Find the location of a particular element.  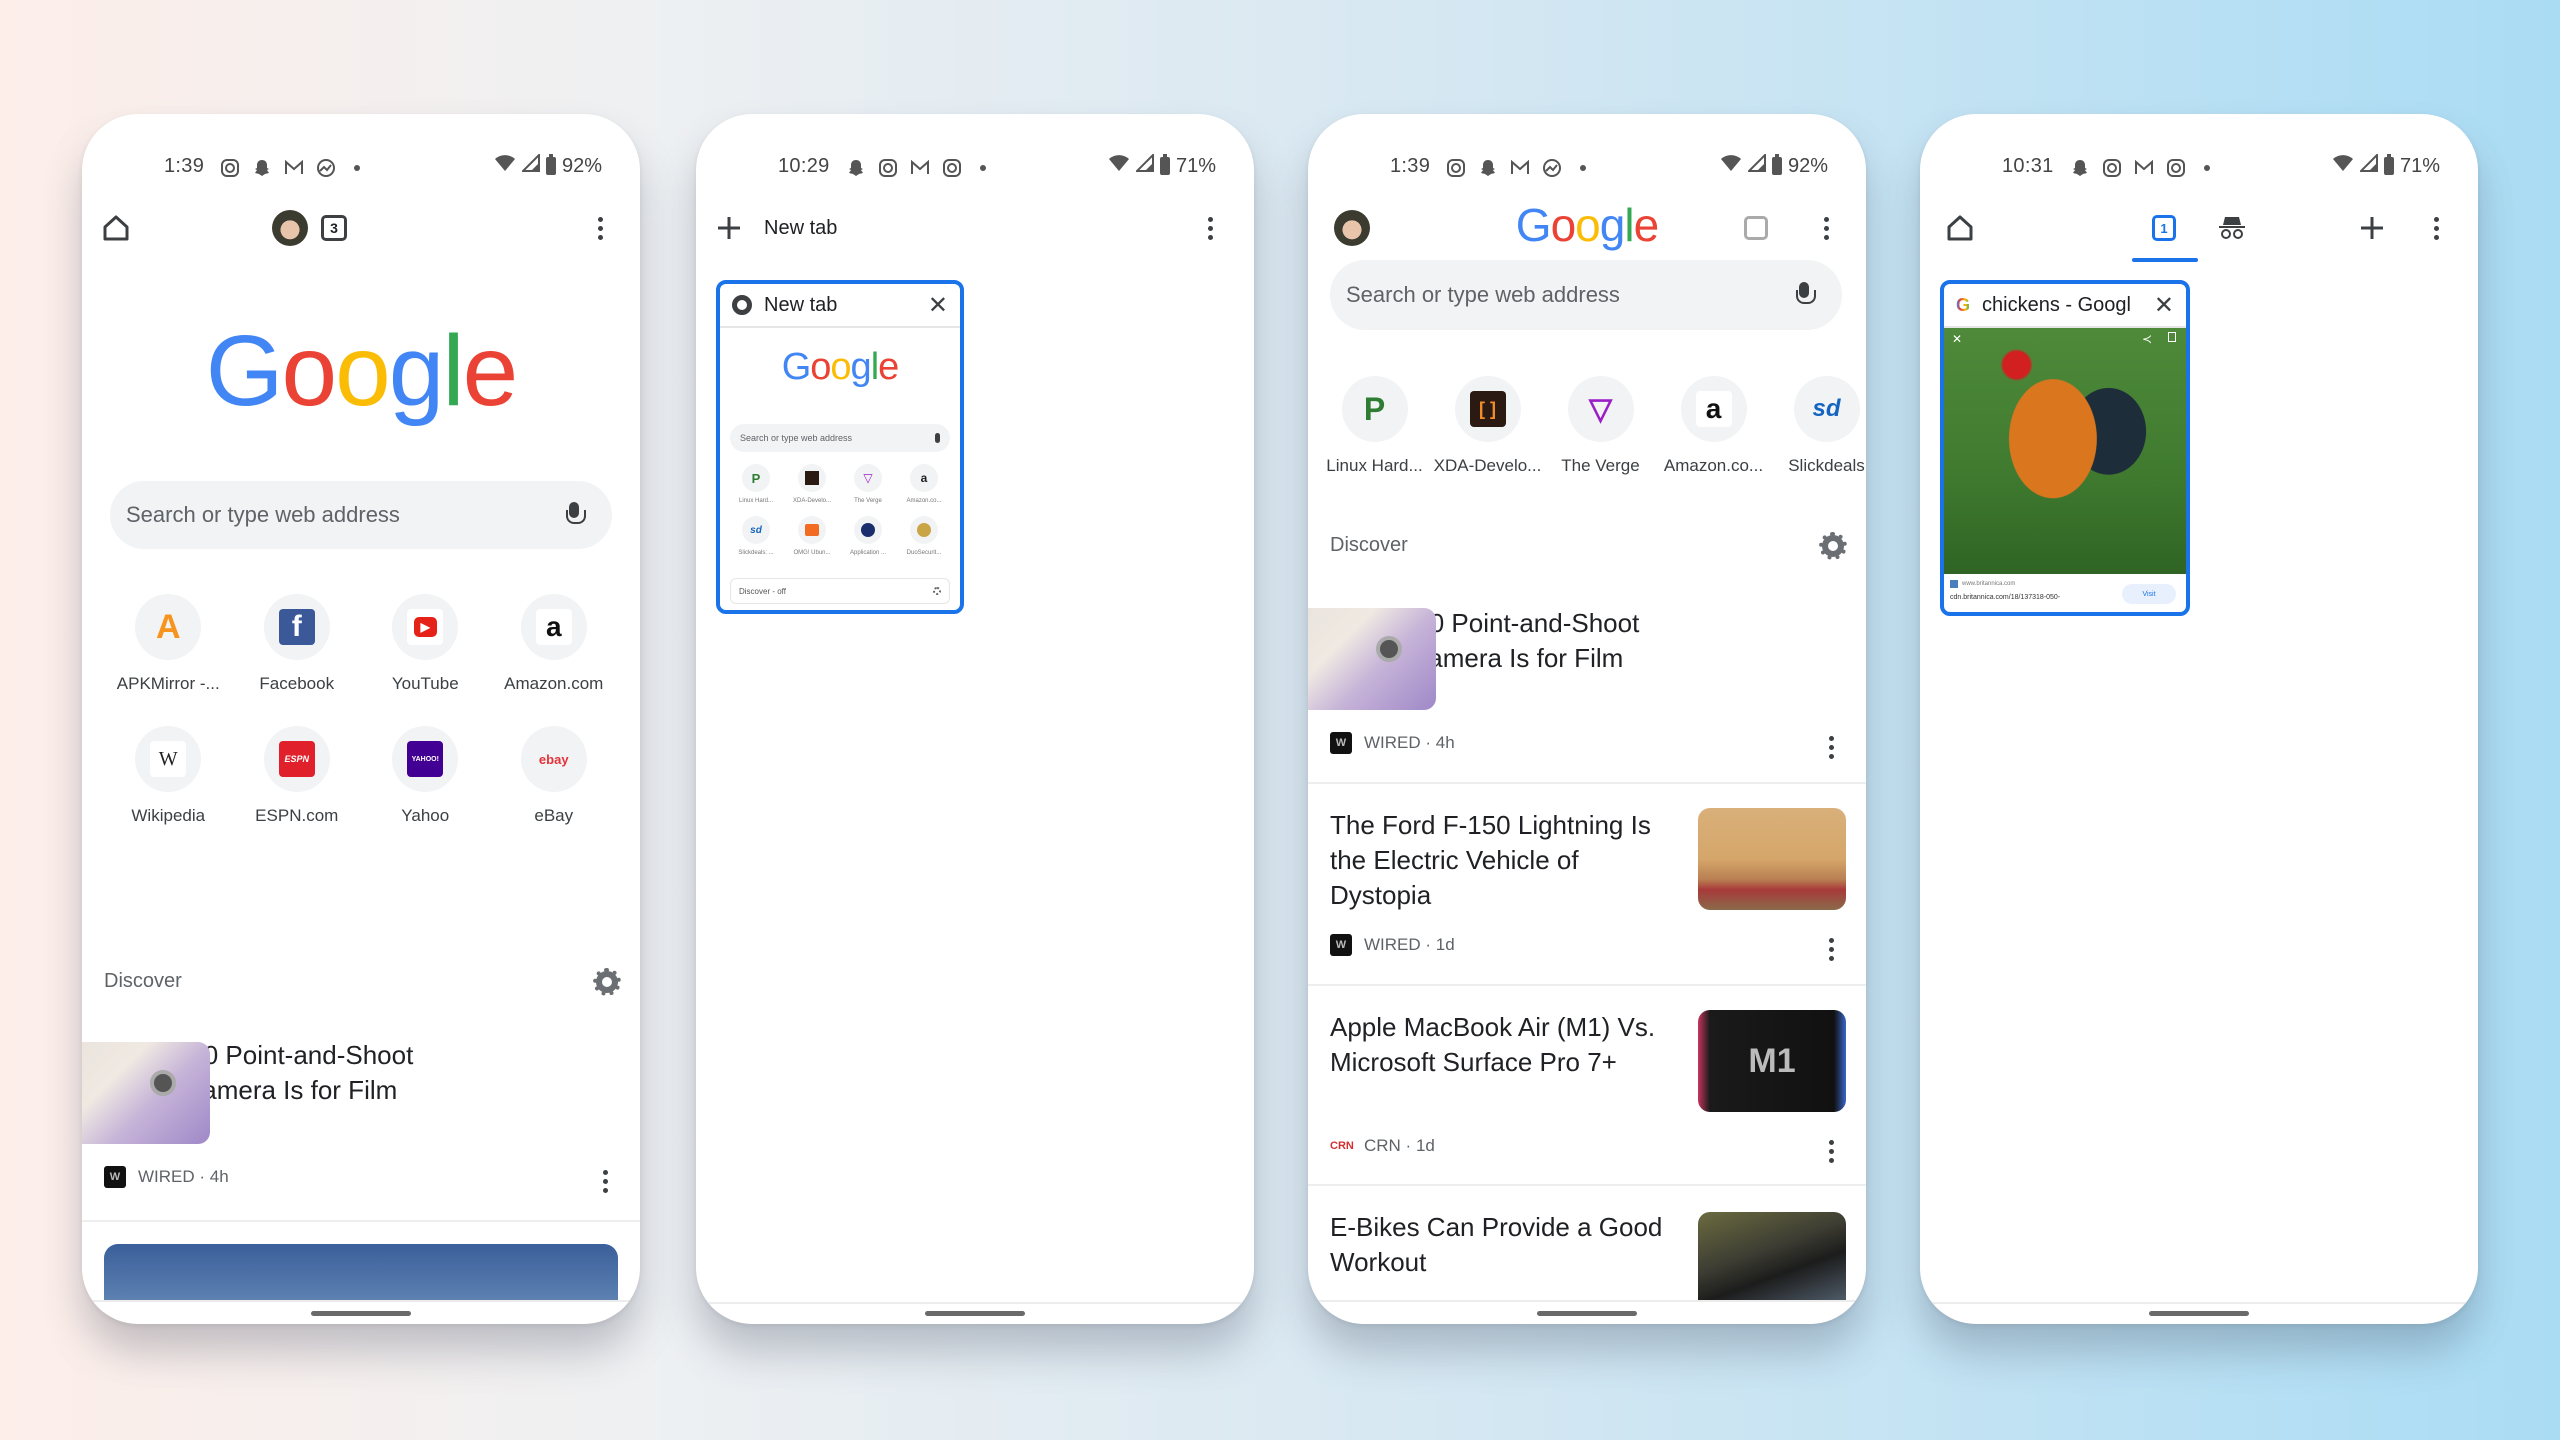

omg-ubuntu-icon is located at coordinates (812, 530).